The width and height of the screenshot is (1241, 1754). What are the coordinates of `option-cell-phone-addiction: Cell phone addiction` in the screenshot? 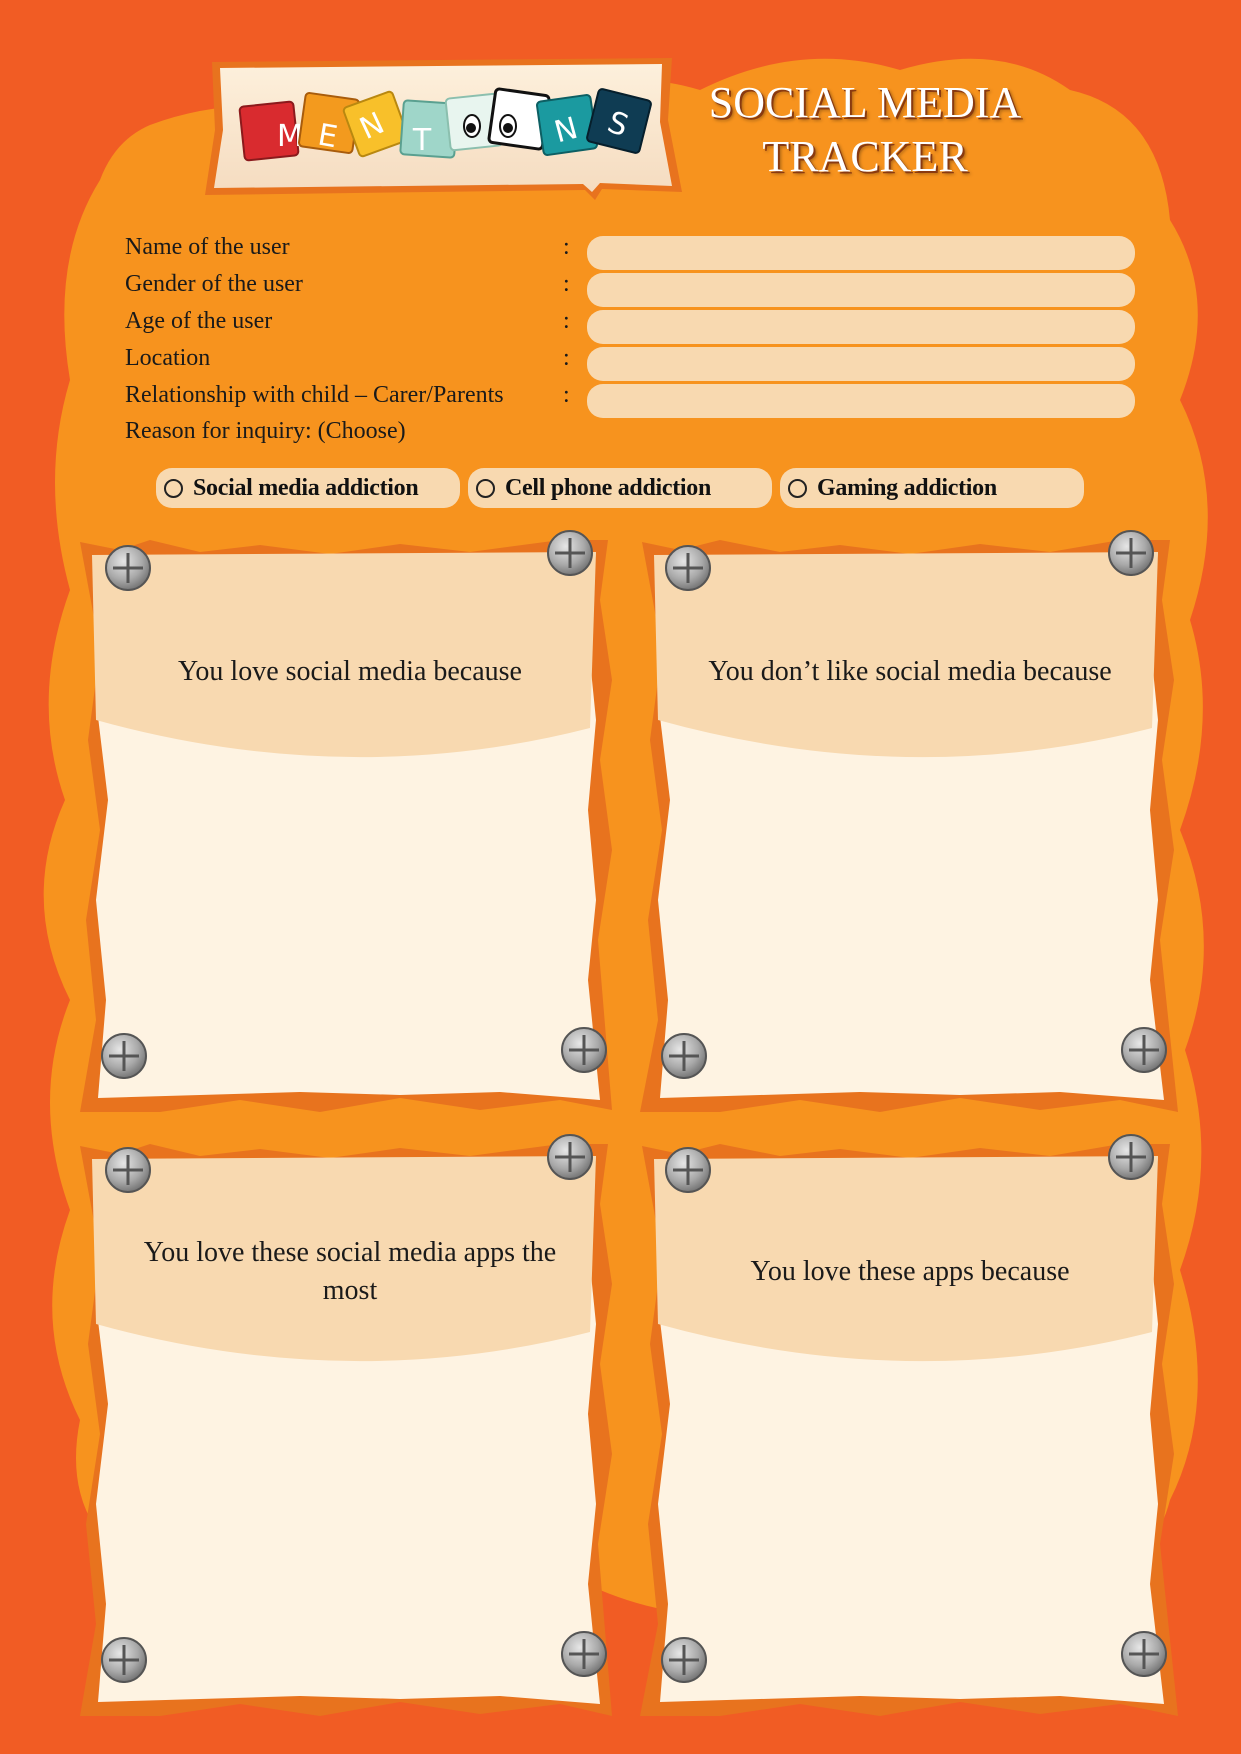 It's located at (620, 488).